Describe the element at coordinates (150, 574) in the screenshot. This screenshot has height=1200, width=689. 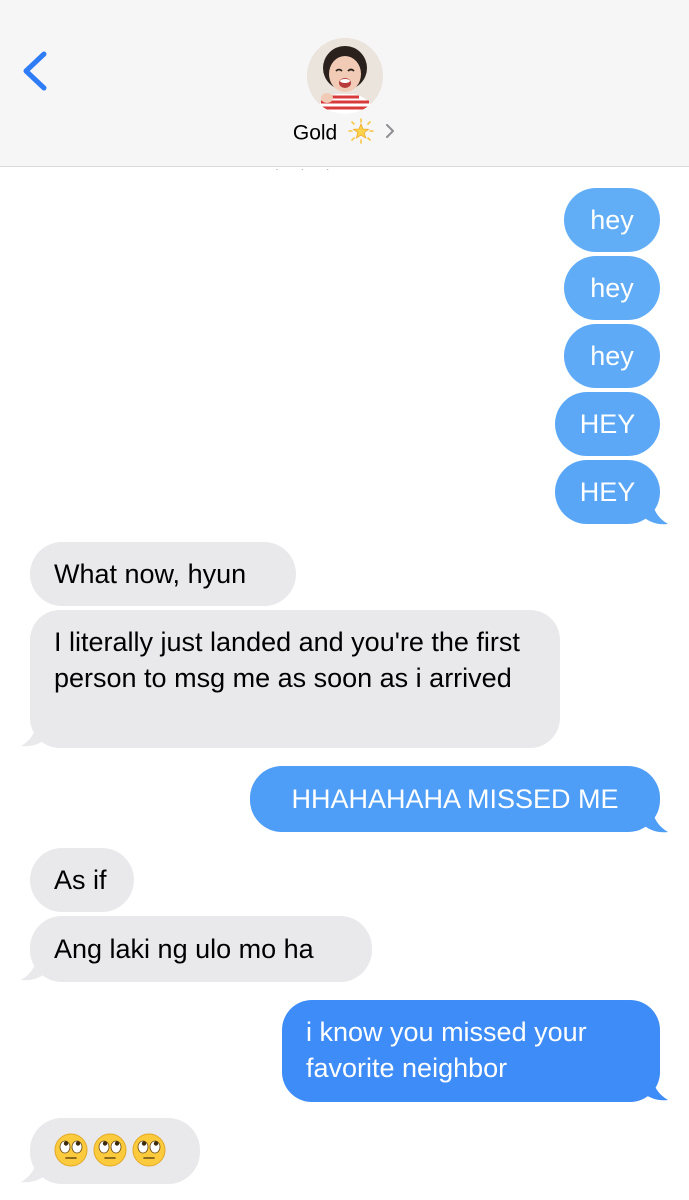
I see `message-text: What now, hyun` at that location.